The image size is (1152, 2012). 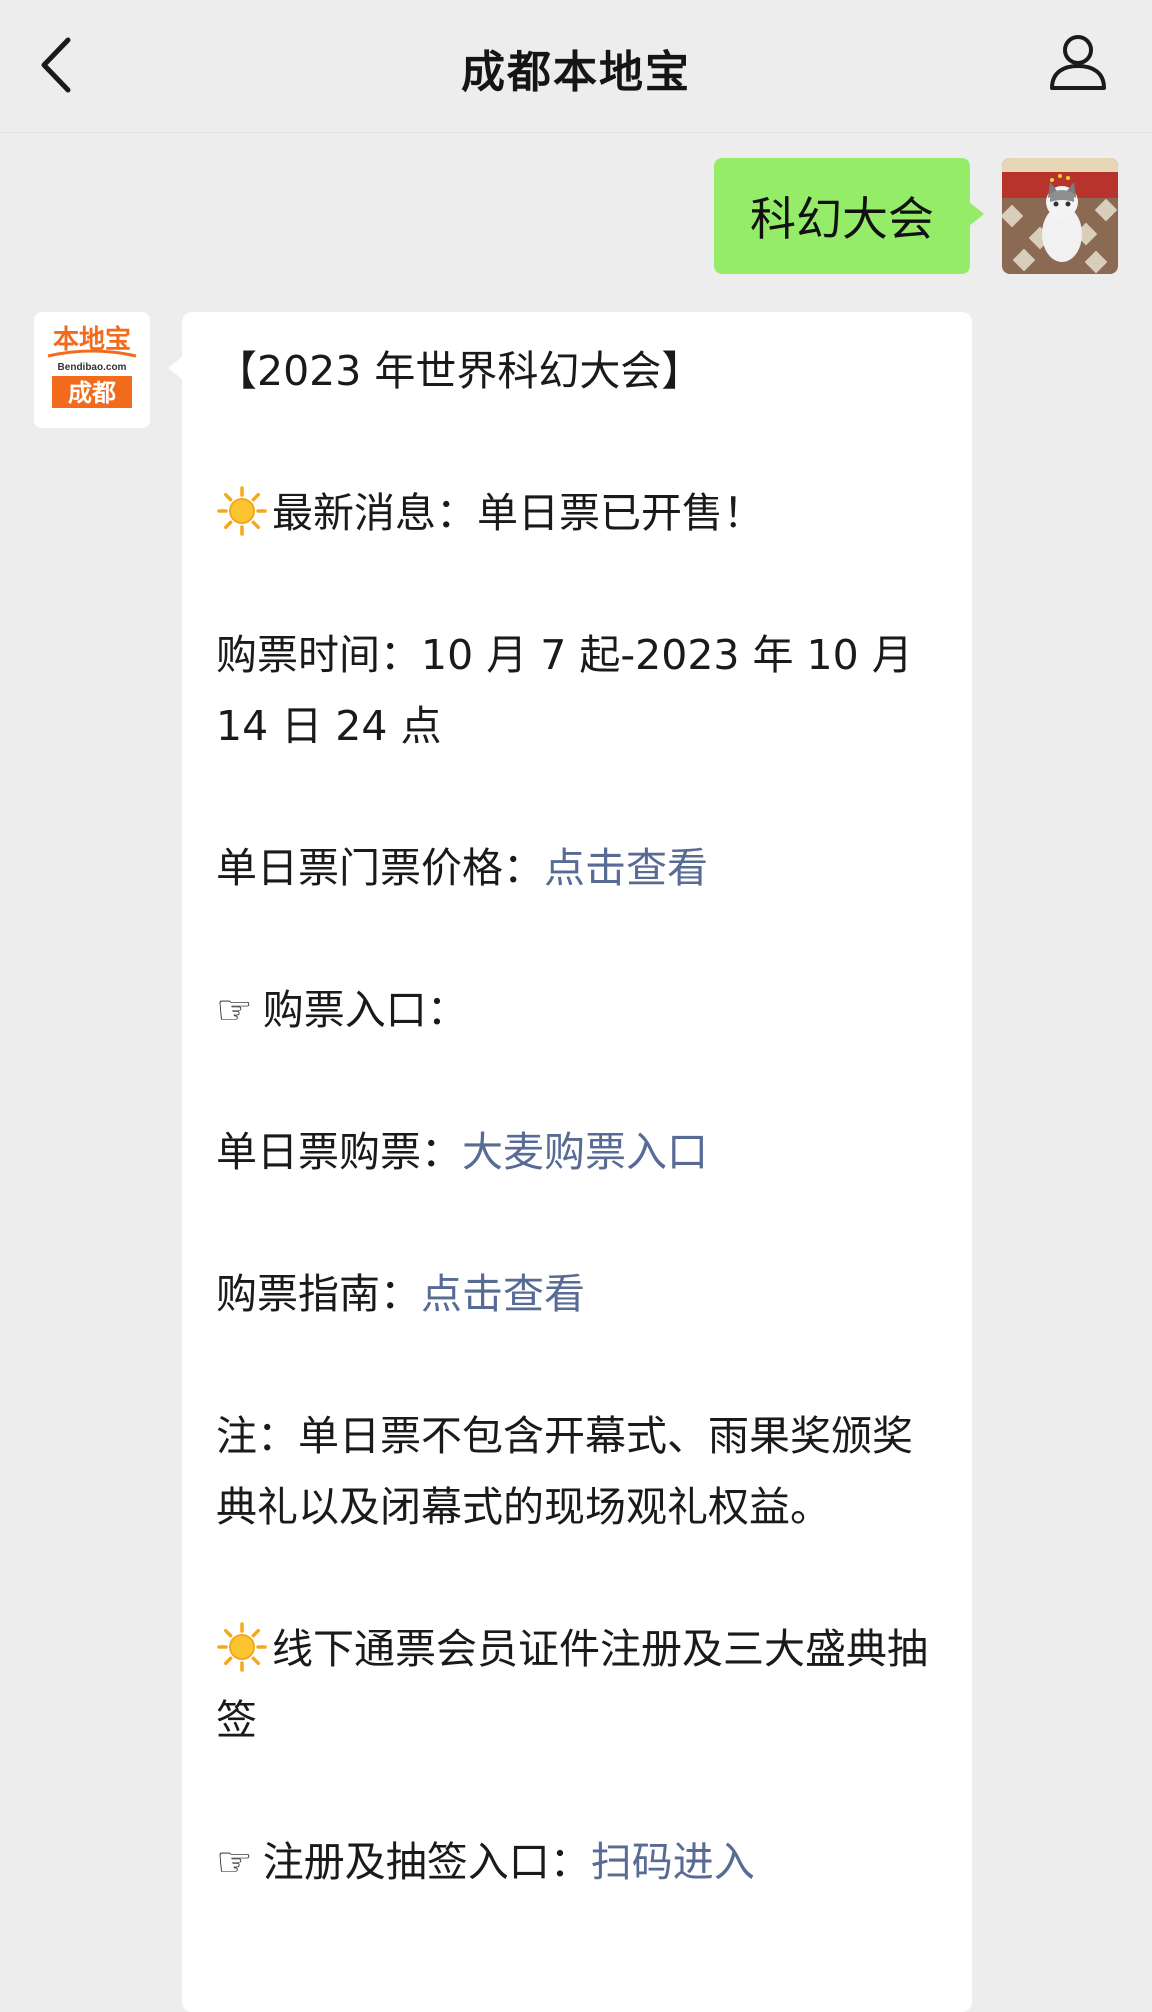 I want to click on single-ticket-line: 单日票购票：大麦购票入口, so click(x=577, y=1152).